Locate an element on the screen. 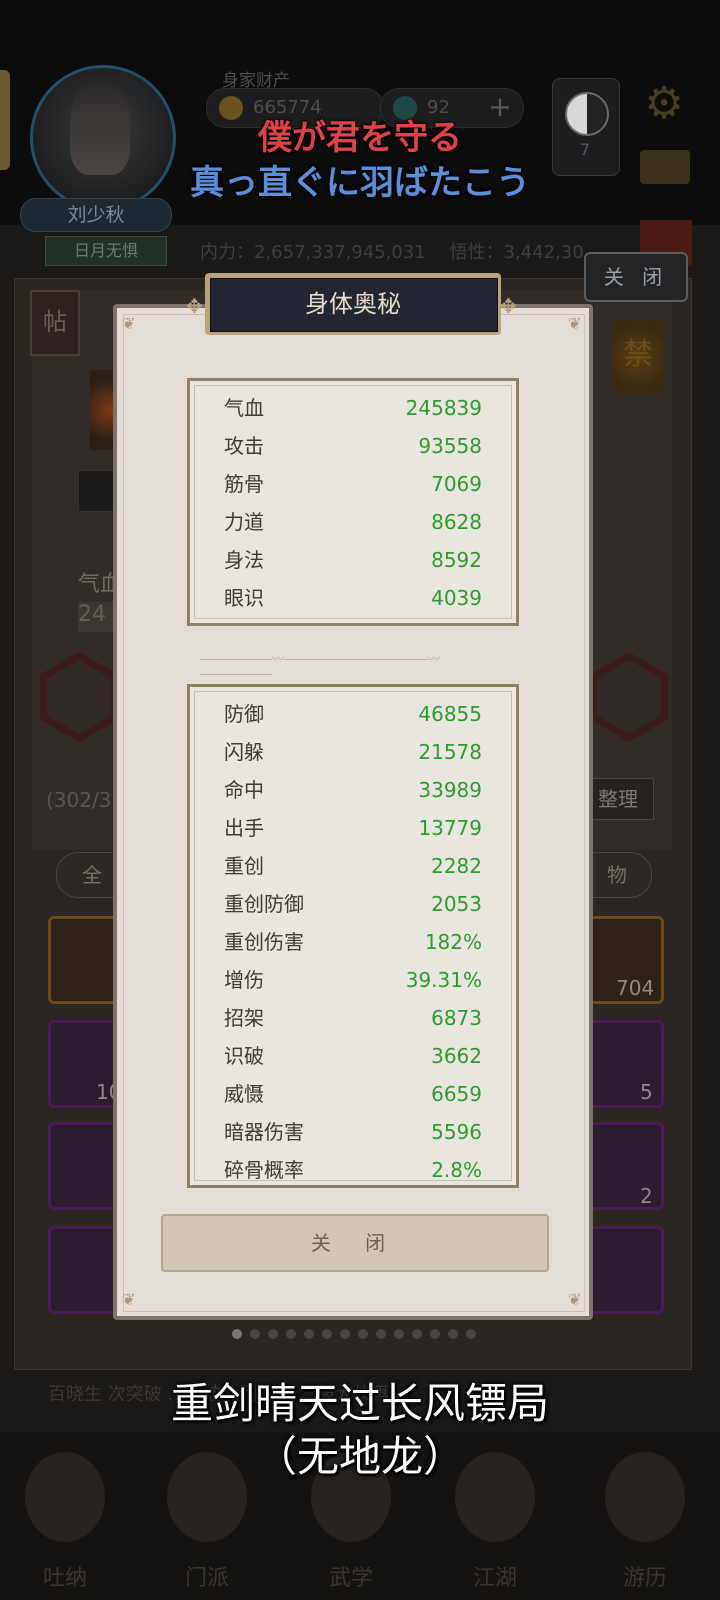 The image size is (720, 1600). stat-value: 2282 is located at coordinates (456, 866).